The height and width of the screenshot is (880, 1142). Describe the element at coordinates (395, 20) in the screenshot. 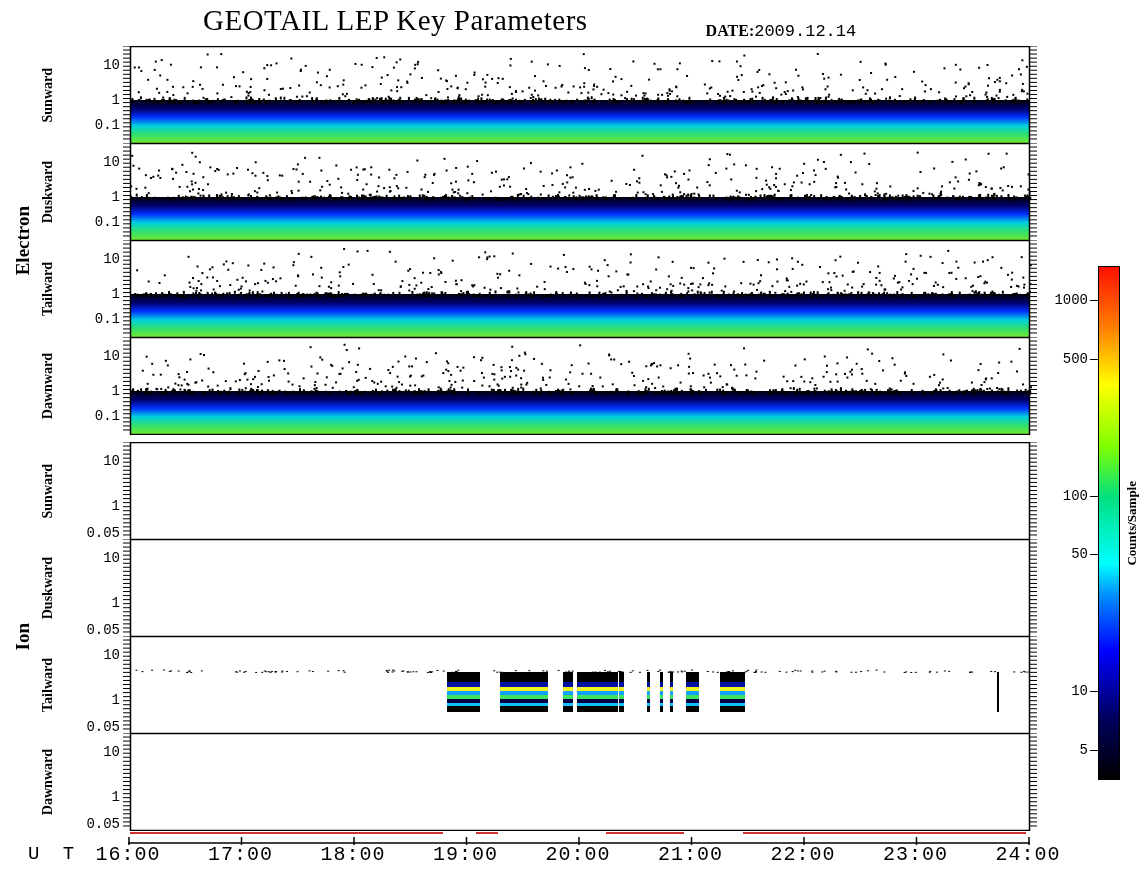

I see `plot-title: GEOTAIL LEP Key Parameters` at that location.